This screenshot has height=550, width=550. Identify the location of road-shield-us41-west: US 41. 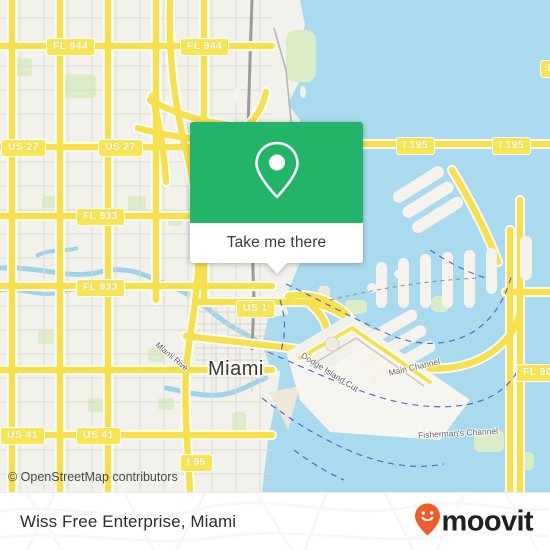
(22, 436).